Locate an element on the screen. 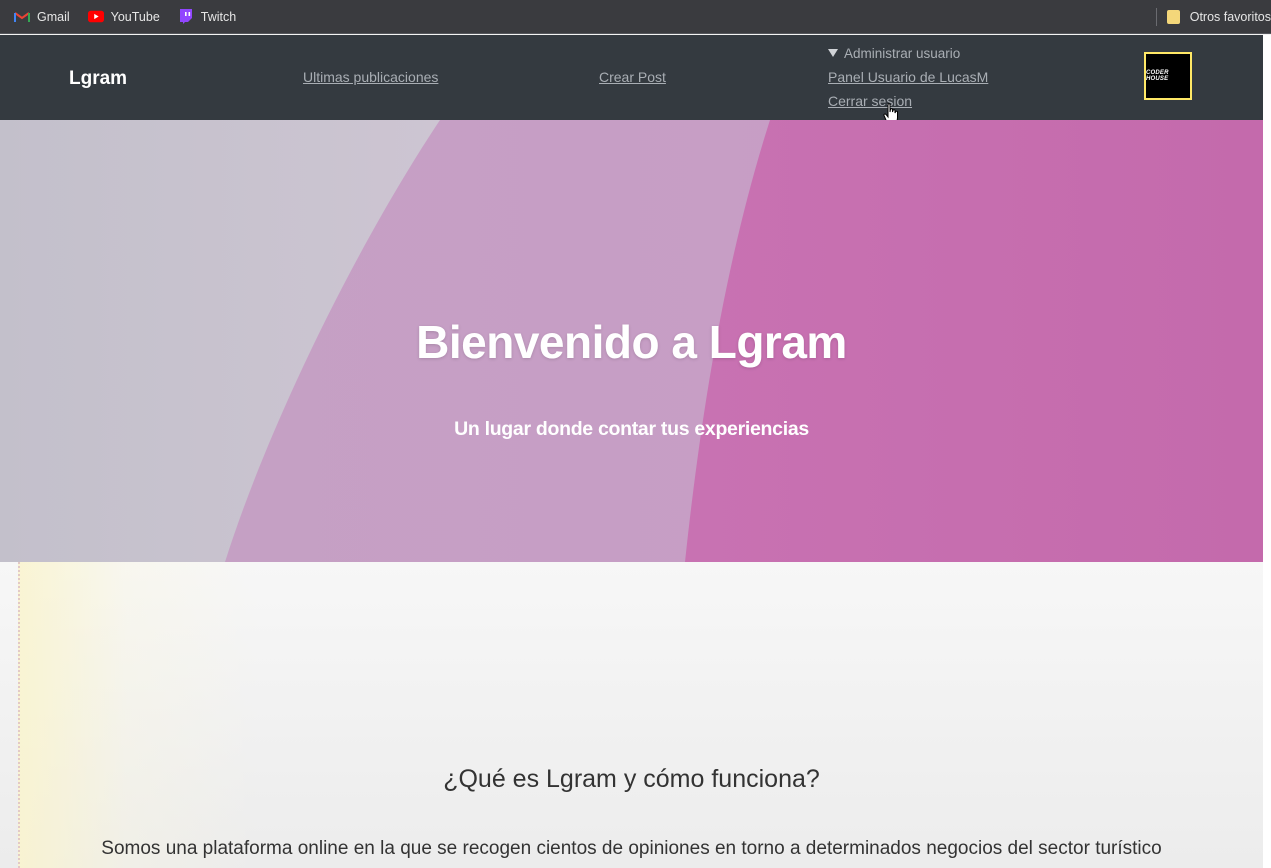 This screenshot has height=868, width=1271. folder-icon is located at coordinates (1173, 17).